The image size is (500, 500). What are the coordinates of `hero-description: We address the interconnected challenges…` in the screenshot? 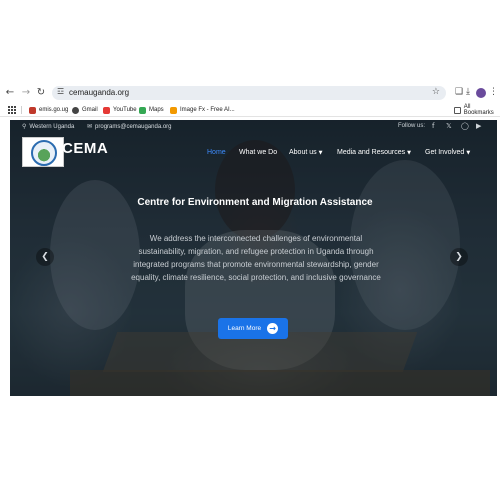 It's located at (256, 258).